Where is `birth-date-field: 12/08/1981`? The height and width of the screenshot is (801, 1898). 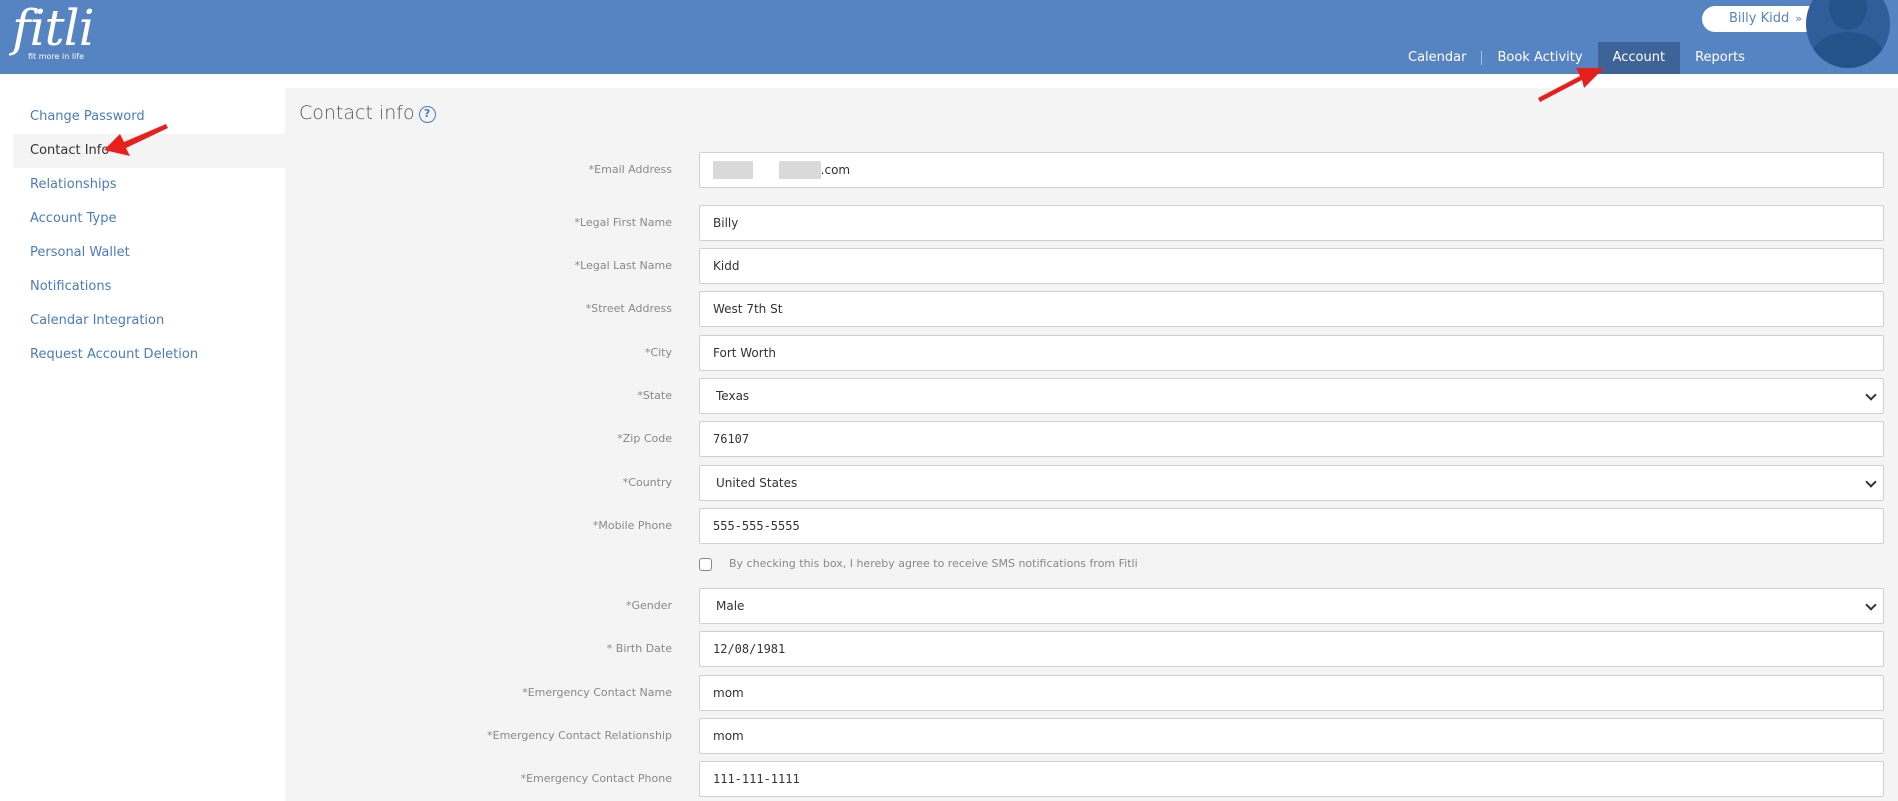
birth-date-field: 12/08/1981 is located at coordinates (1291, 649).